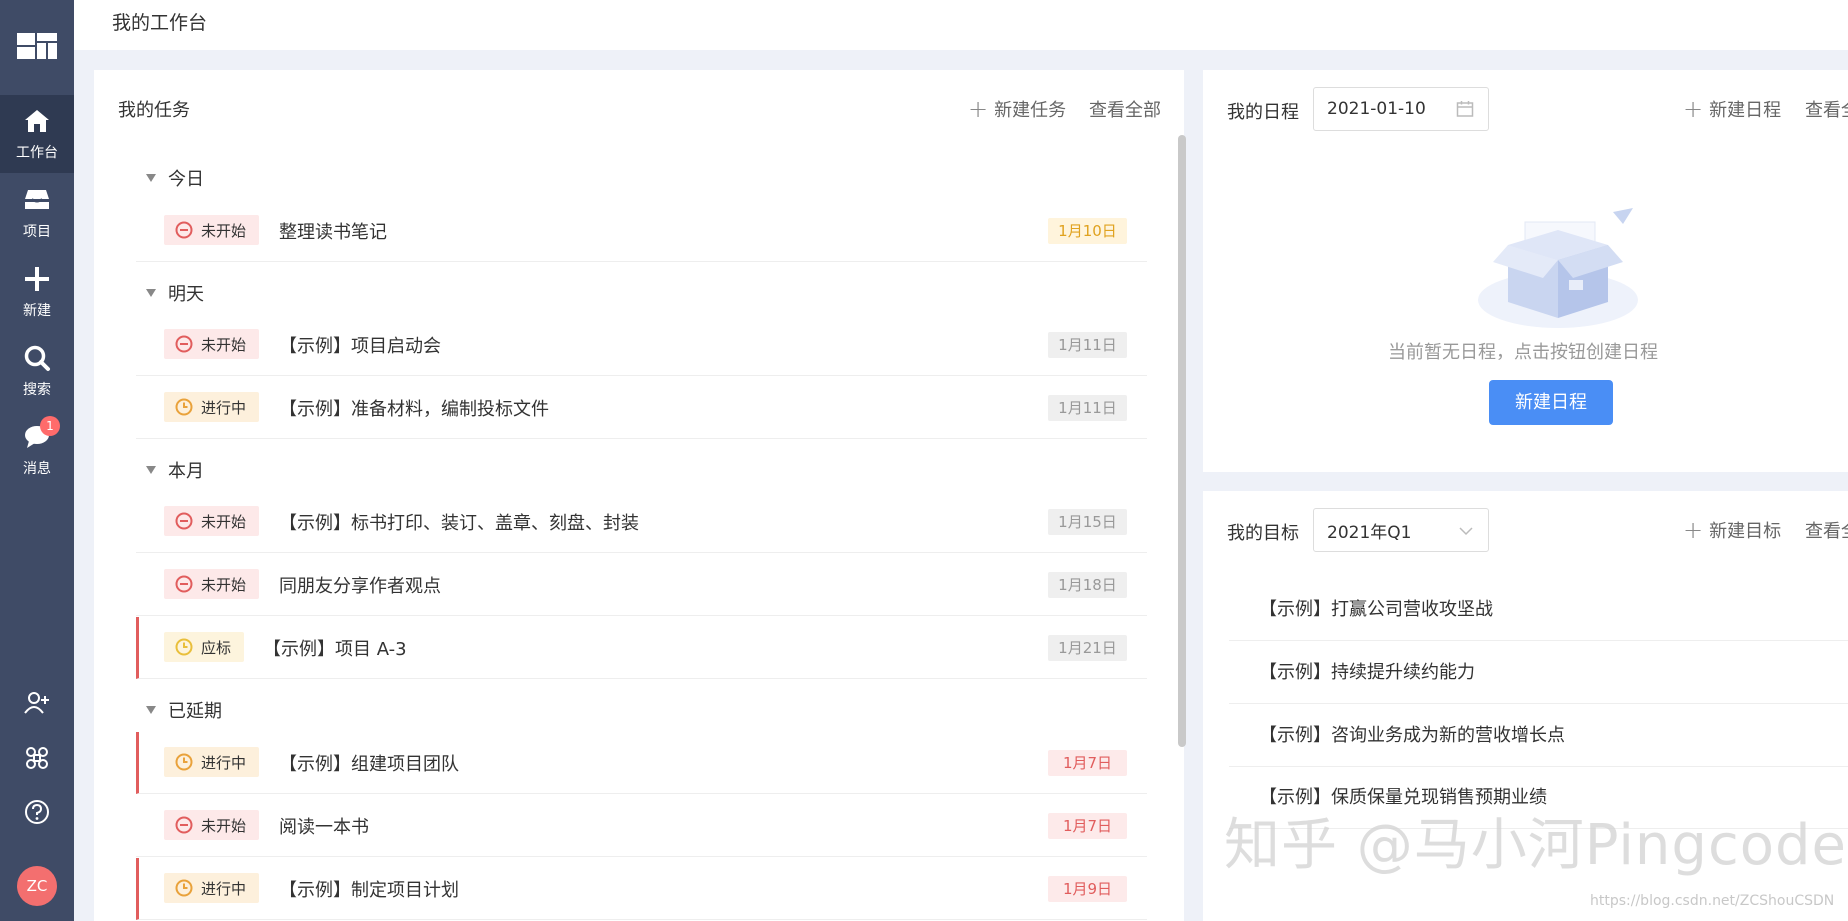 This screenshot has height=921, width=1848. Describe the element at coordinates (369, 764) in the screenshot. I see `task-name: 【示例】组建项目团队` at that location.